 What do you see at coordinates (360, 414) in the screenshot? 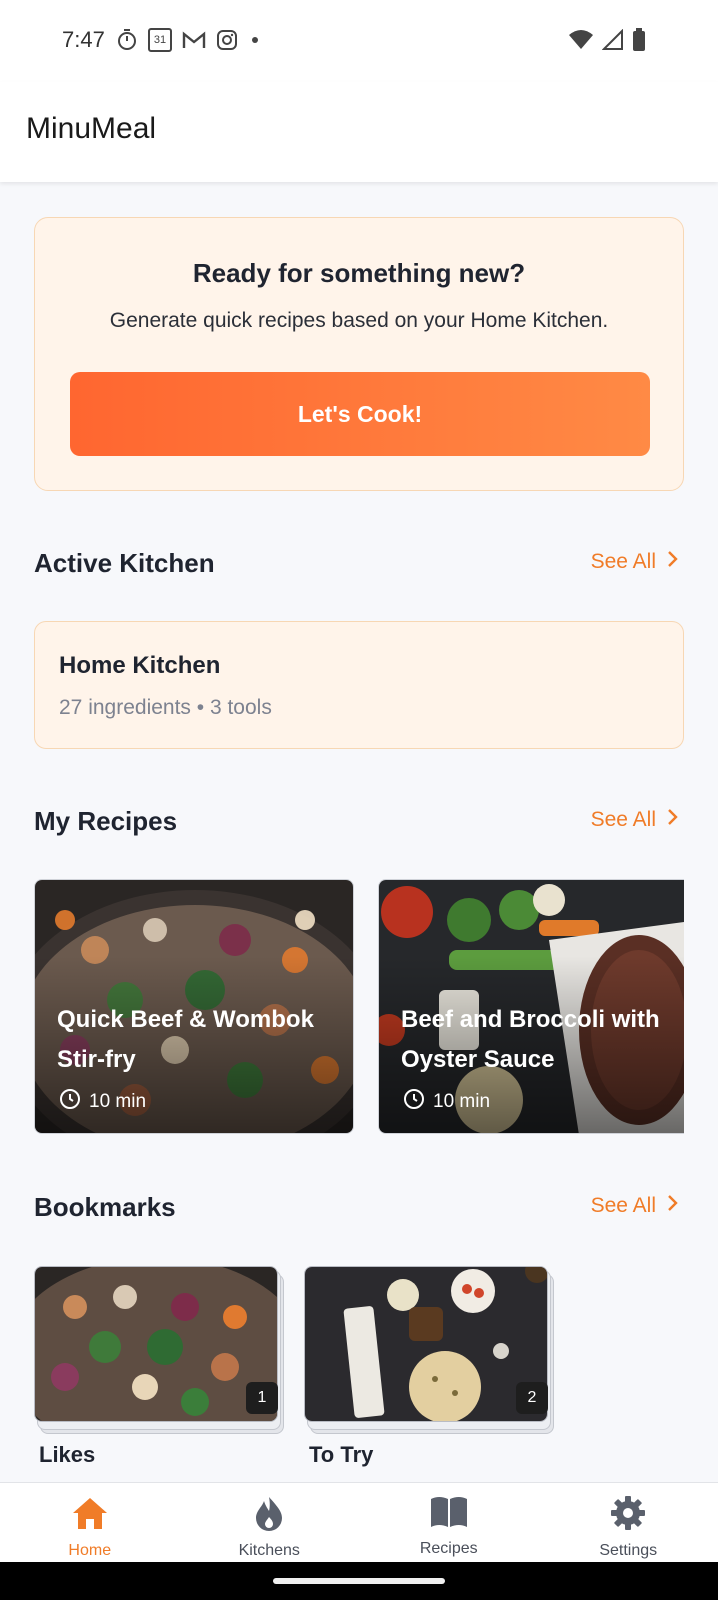
I see `lets-cook-button: Let's Cook!` at bounding box center [360, 414].